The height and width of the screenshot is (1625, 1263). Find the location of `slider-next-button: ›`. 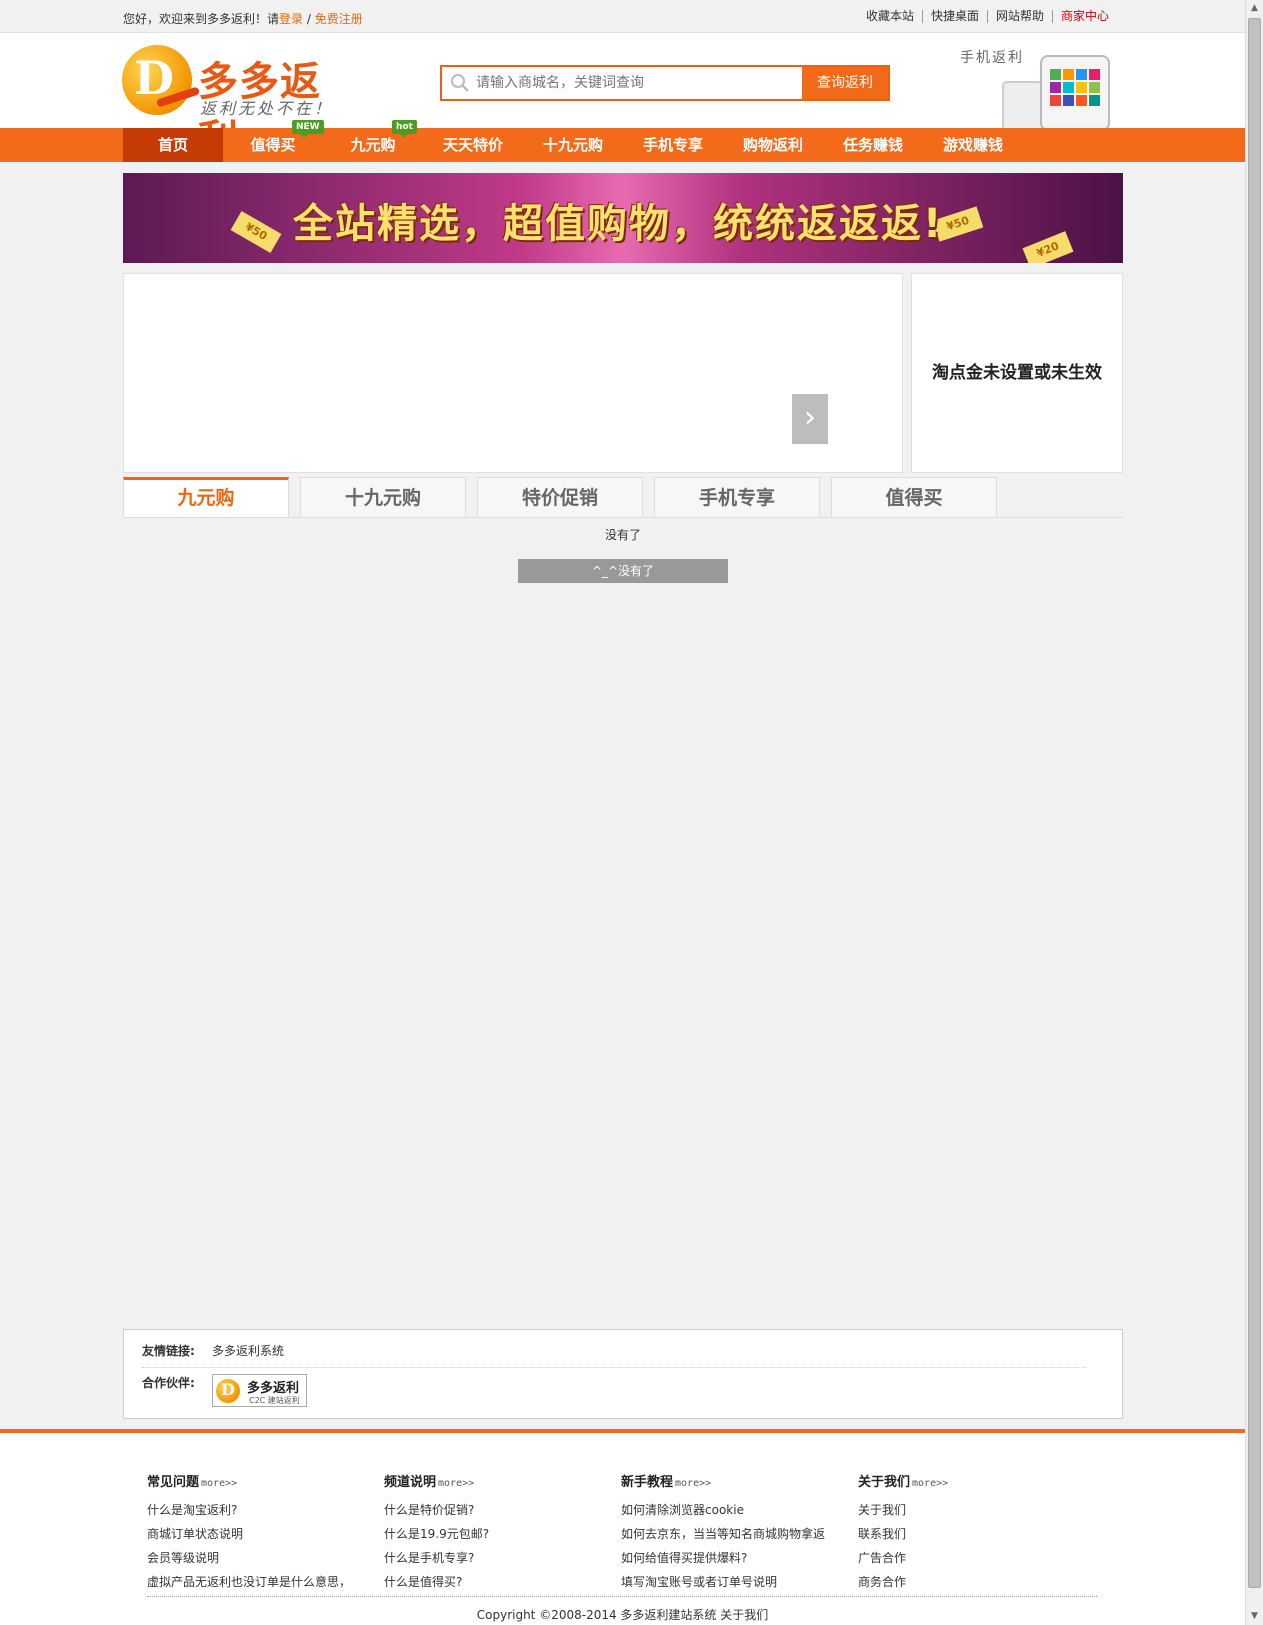

slider-next-button: › is located at coordinates (810, 419).